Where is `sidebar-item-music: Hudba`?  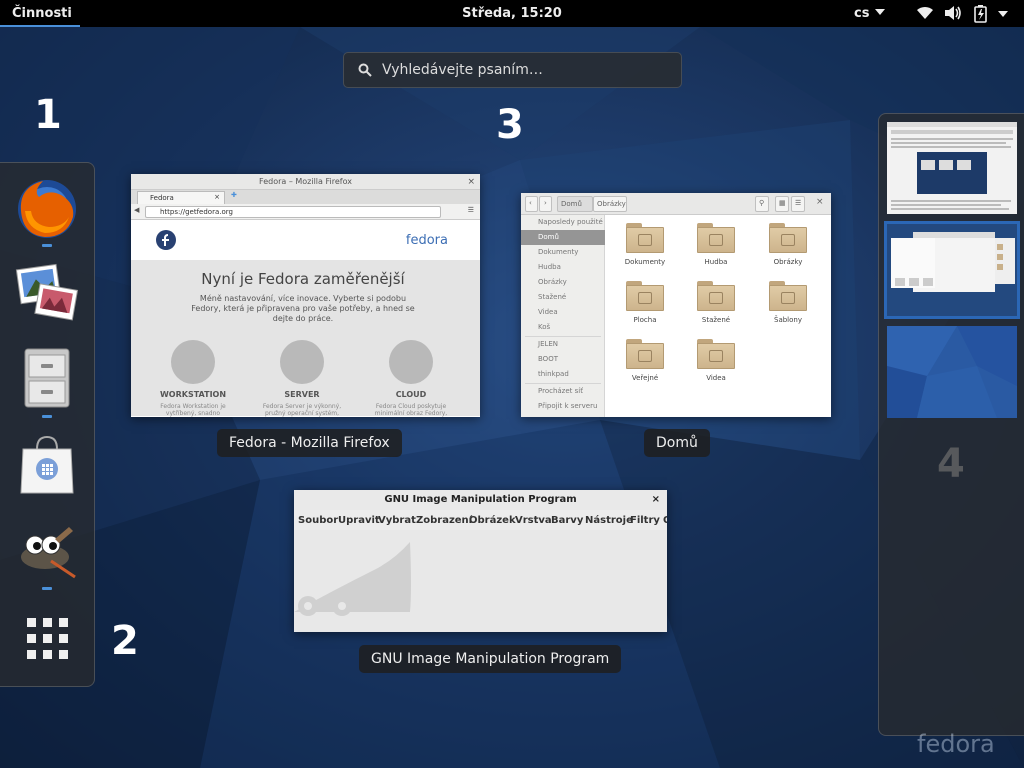 sidebar-item-music: Hudba is located at coordinates (563, 267).